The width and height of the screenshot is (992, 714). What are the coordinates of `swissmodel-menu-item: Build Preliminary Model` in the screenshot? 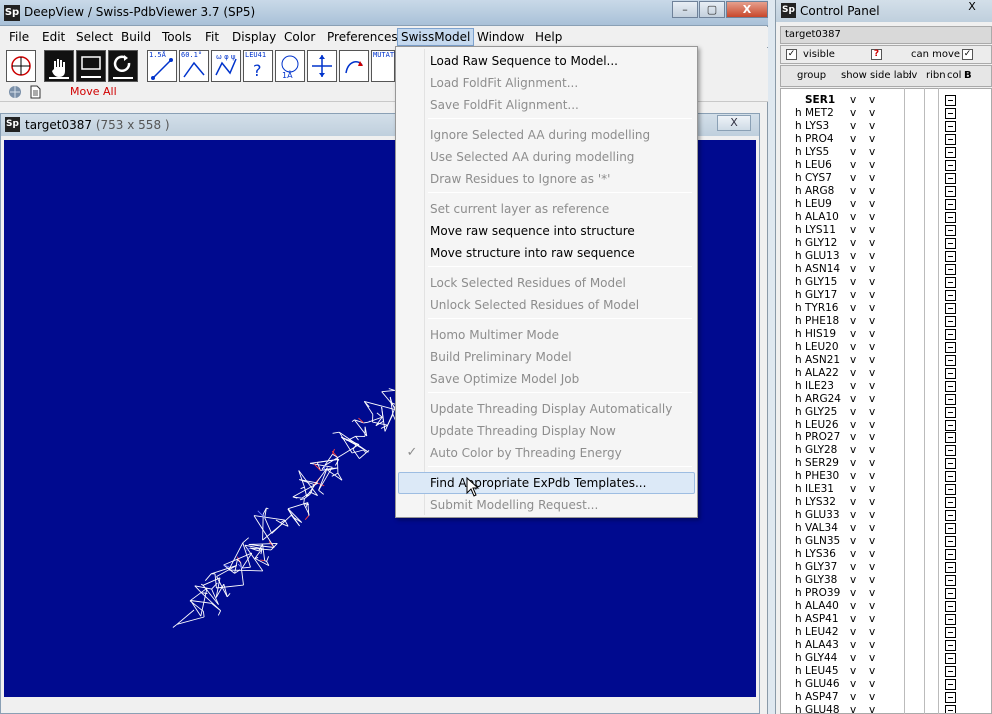 It's located at (546, 357).